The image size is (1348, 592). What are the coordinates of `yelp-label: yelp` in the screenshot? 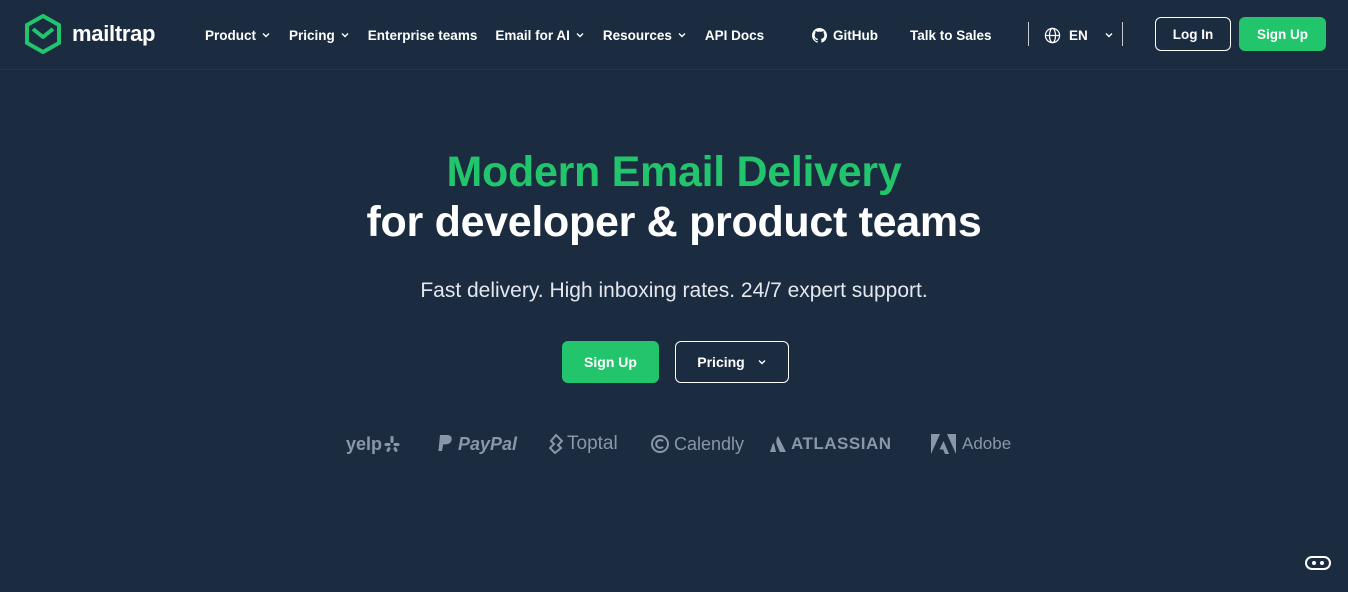 It's located at (364, 443).